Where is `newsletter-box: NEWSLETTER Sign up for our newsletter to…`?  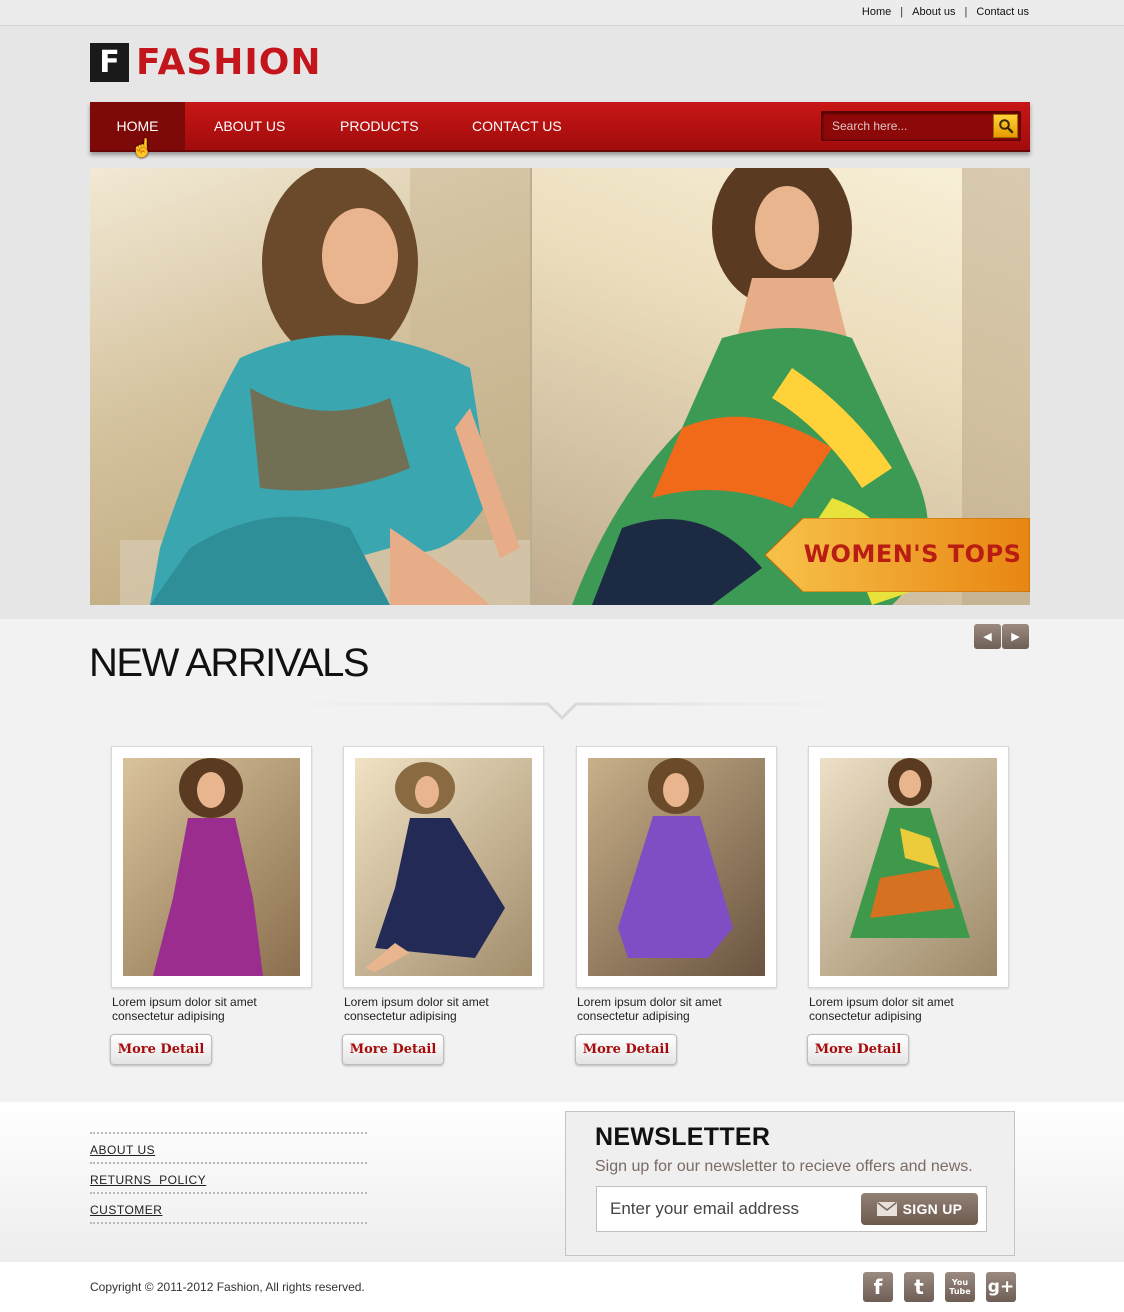 newsletter-box: NEWSLETTER Sign up for our newsletter to… is located at coordinates (790, 1183).